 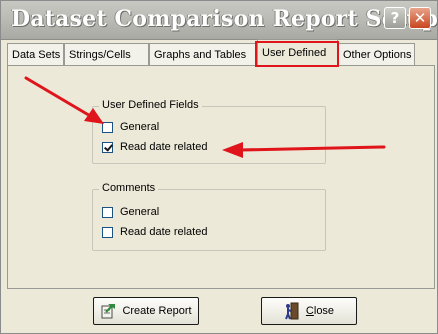 What do you see at coordinates (200, 54) in the screenshot?
I see `tab-label: Graphs and Tables` at bounding box center [200, 54].